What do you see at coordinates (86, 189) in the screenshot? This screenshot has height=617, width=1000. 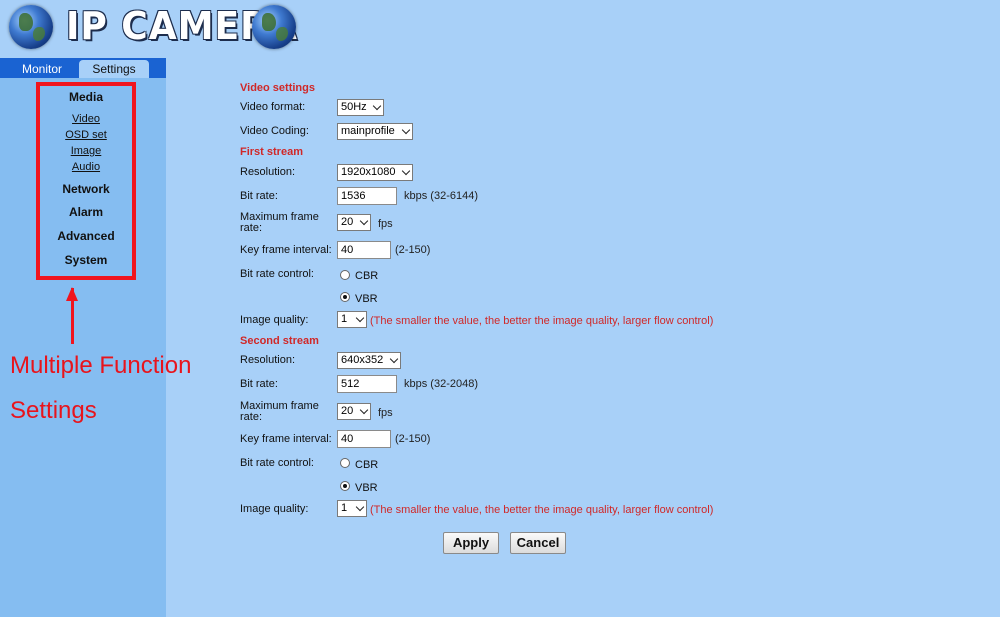 I see `sidebar-item-network: Network` at bounding box center [86, 189].